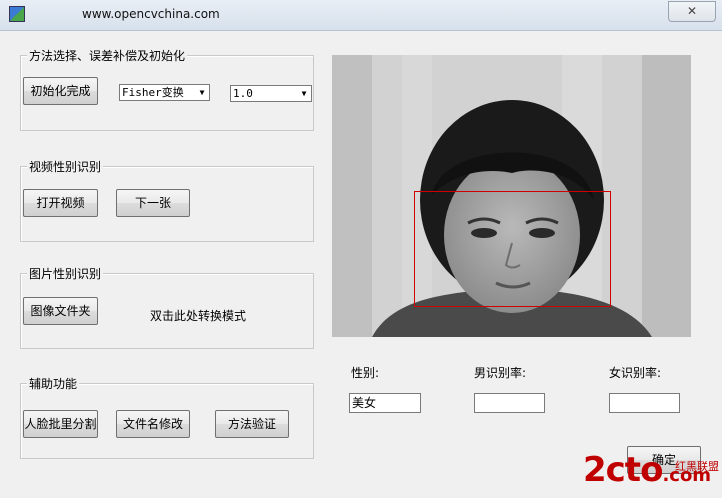 This screenshot has width=722, height=498. I want to click on value-select-value: 1.0, so click(243, 93).